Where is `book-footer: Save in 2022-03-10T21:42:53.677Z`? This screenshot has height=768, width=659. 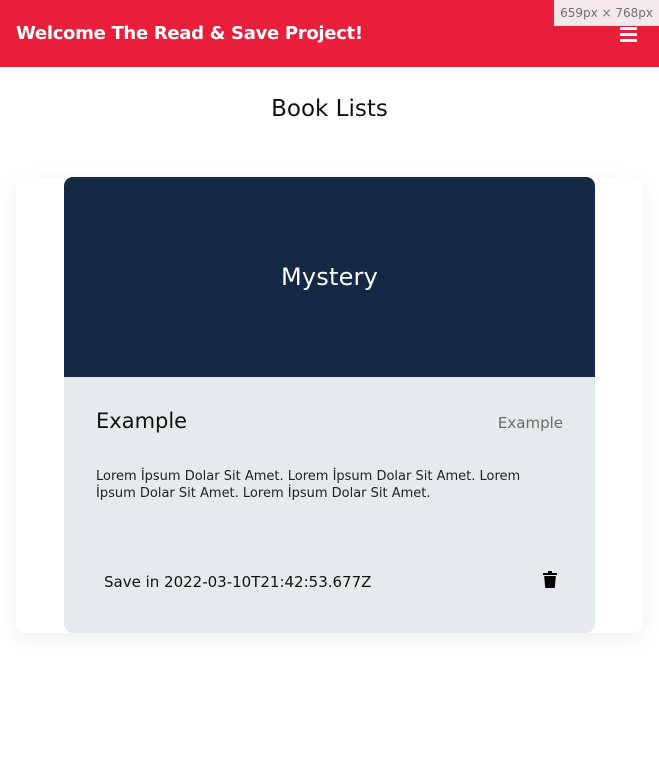 book-footer: Save in 2022-03-10T21:42:53.677Z is located at coordinates (330, 580).